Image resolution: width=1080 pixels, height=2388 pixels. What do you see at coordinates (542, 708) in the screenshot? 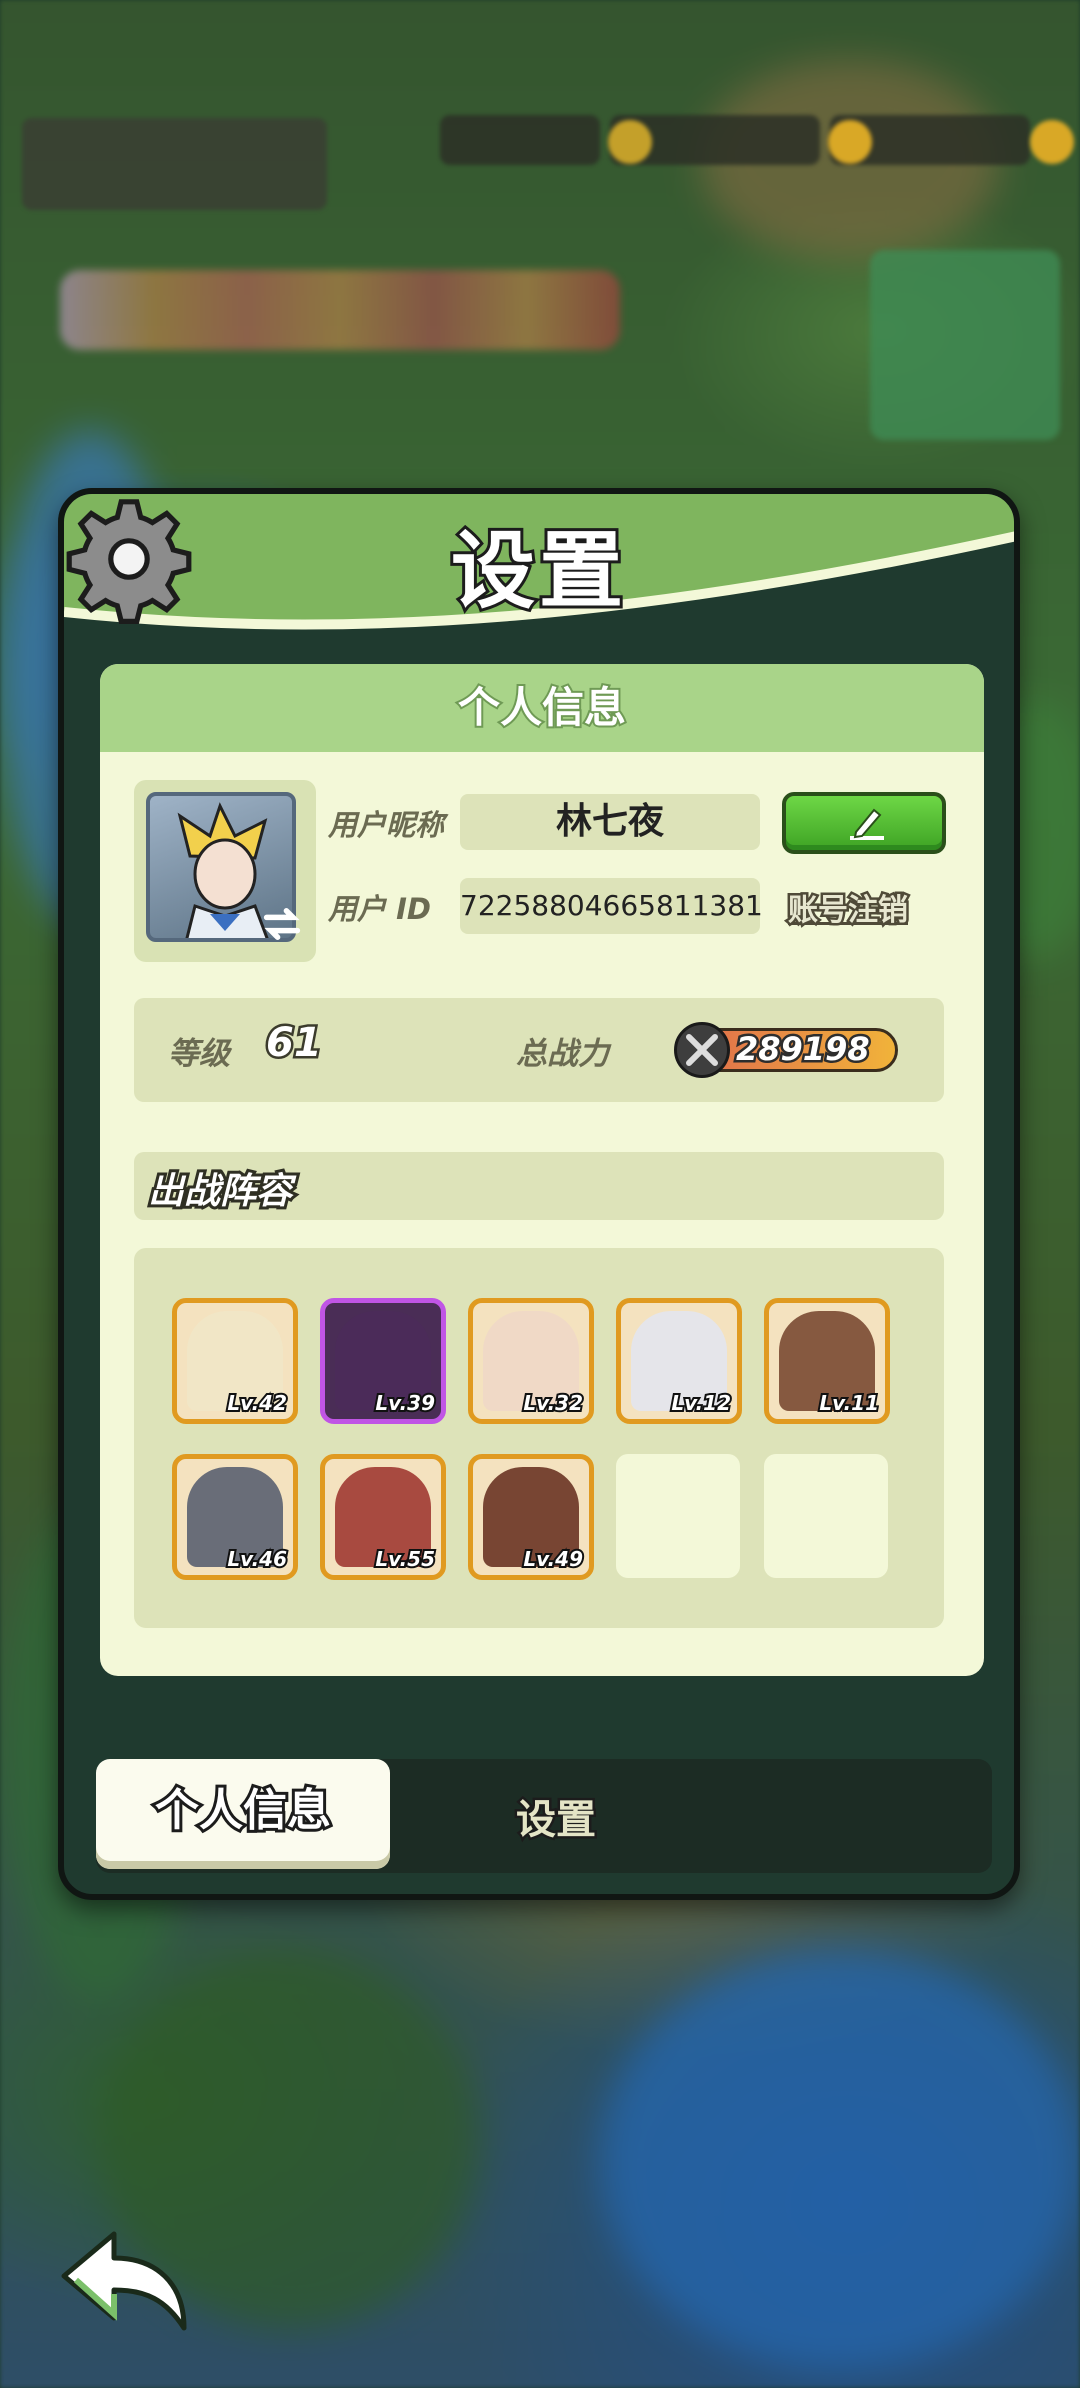
I see `panel-header: 个人信息` at bounding box center [542, 708].